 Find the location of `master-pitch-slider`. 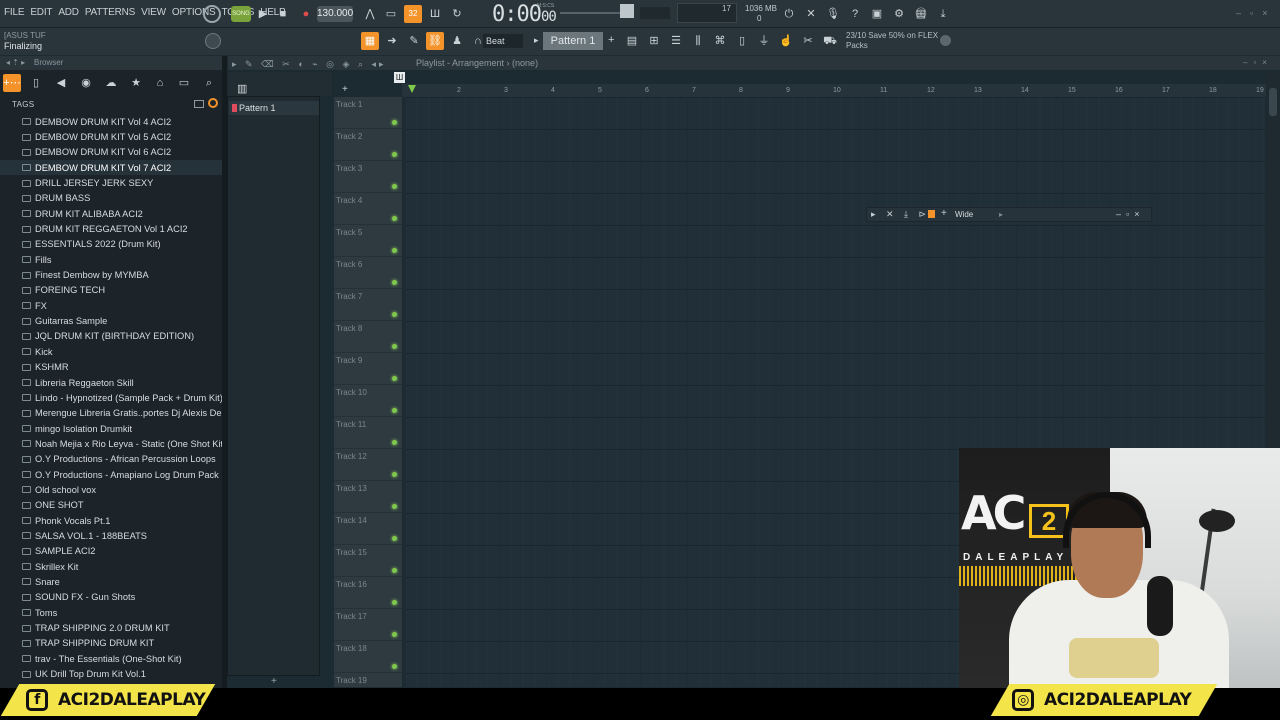

master-pitch-slider is located at coordinates (590, 13).